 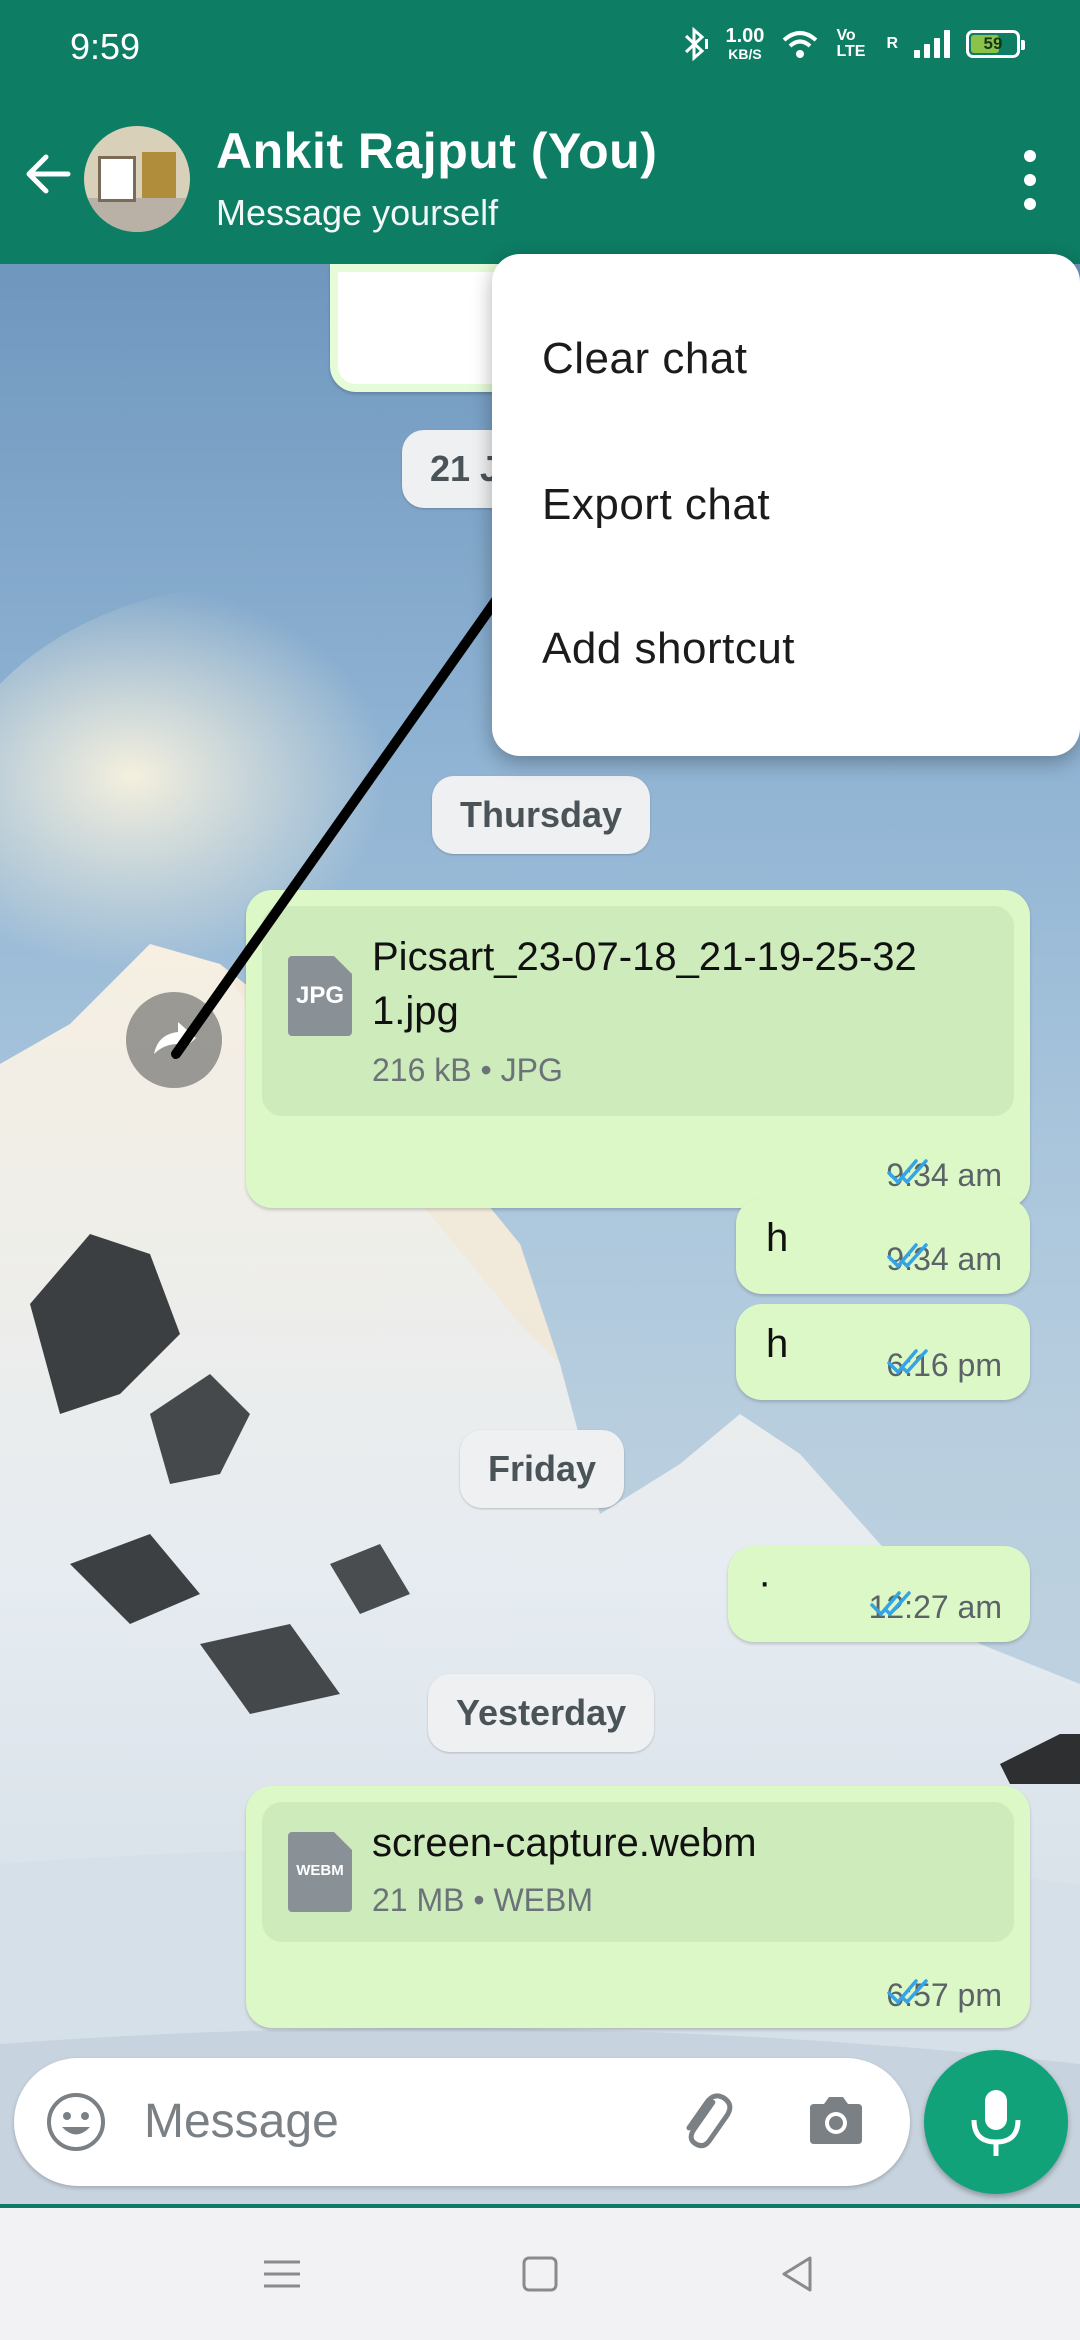 I want to click on chat-header: Ankit Rajput (You) Message yourself, so click(x=540, y=180).